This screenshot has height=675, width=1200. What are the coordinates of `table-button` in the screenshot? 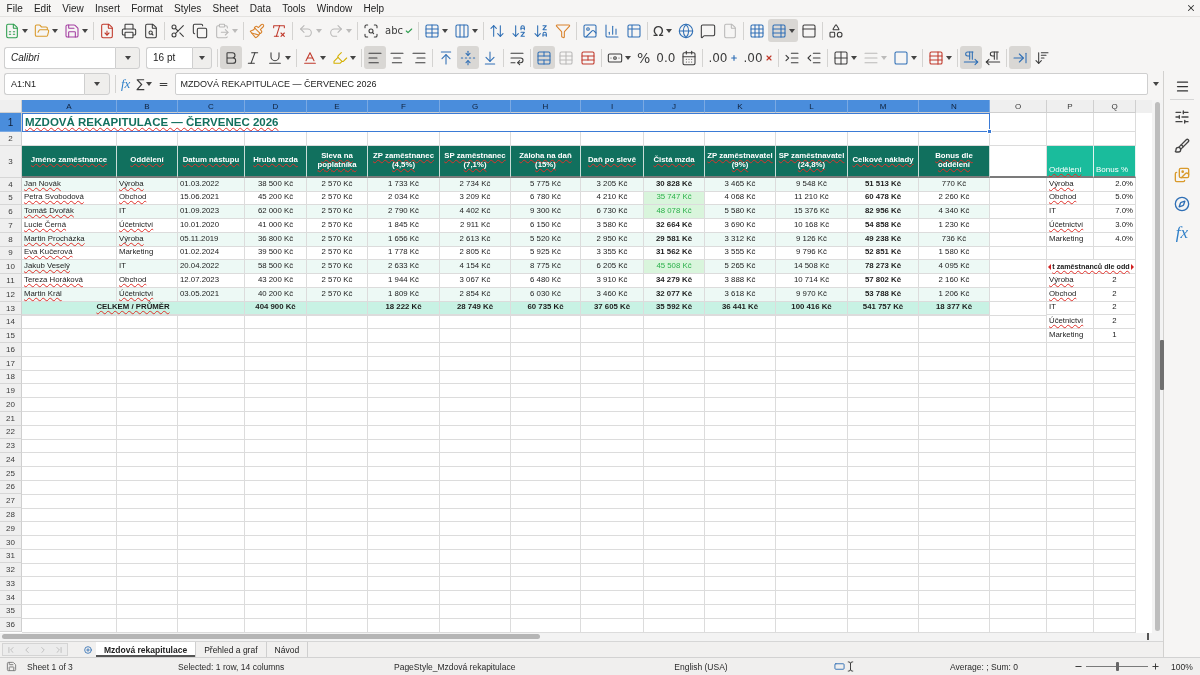 It's located at (782, 30).